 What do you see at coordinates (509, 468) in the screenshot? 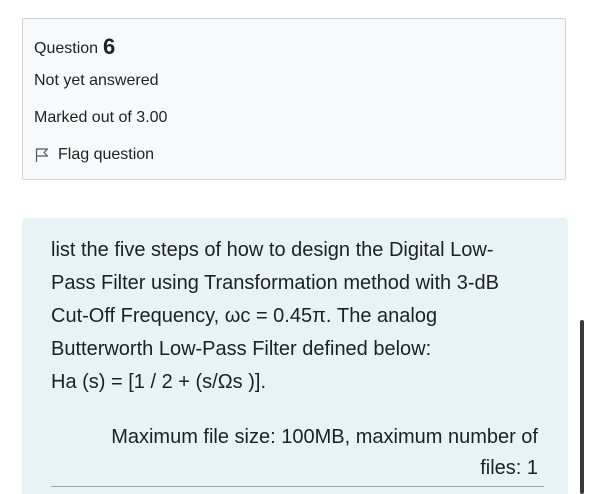
I see `file-limits-line: files: 1` at bounding box center [509, 468].